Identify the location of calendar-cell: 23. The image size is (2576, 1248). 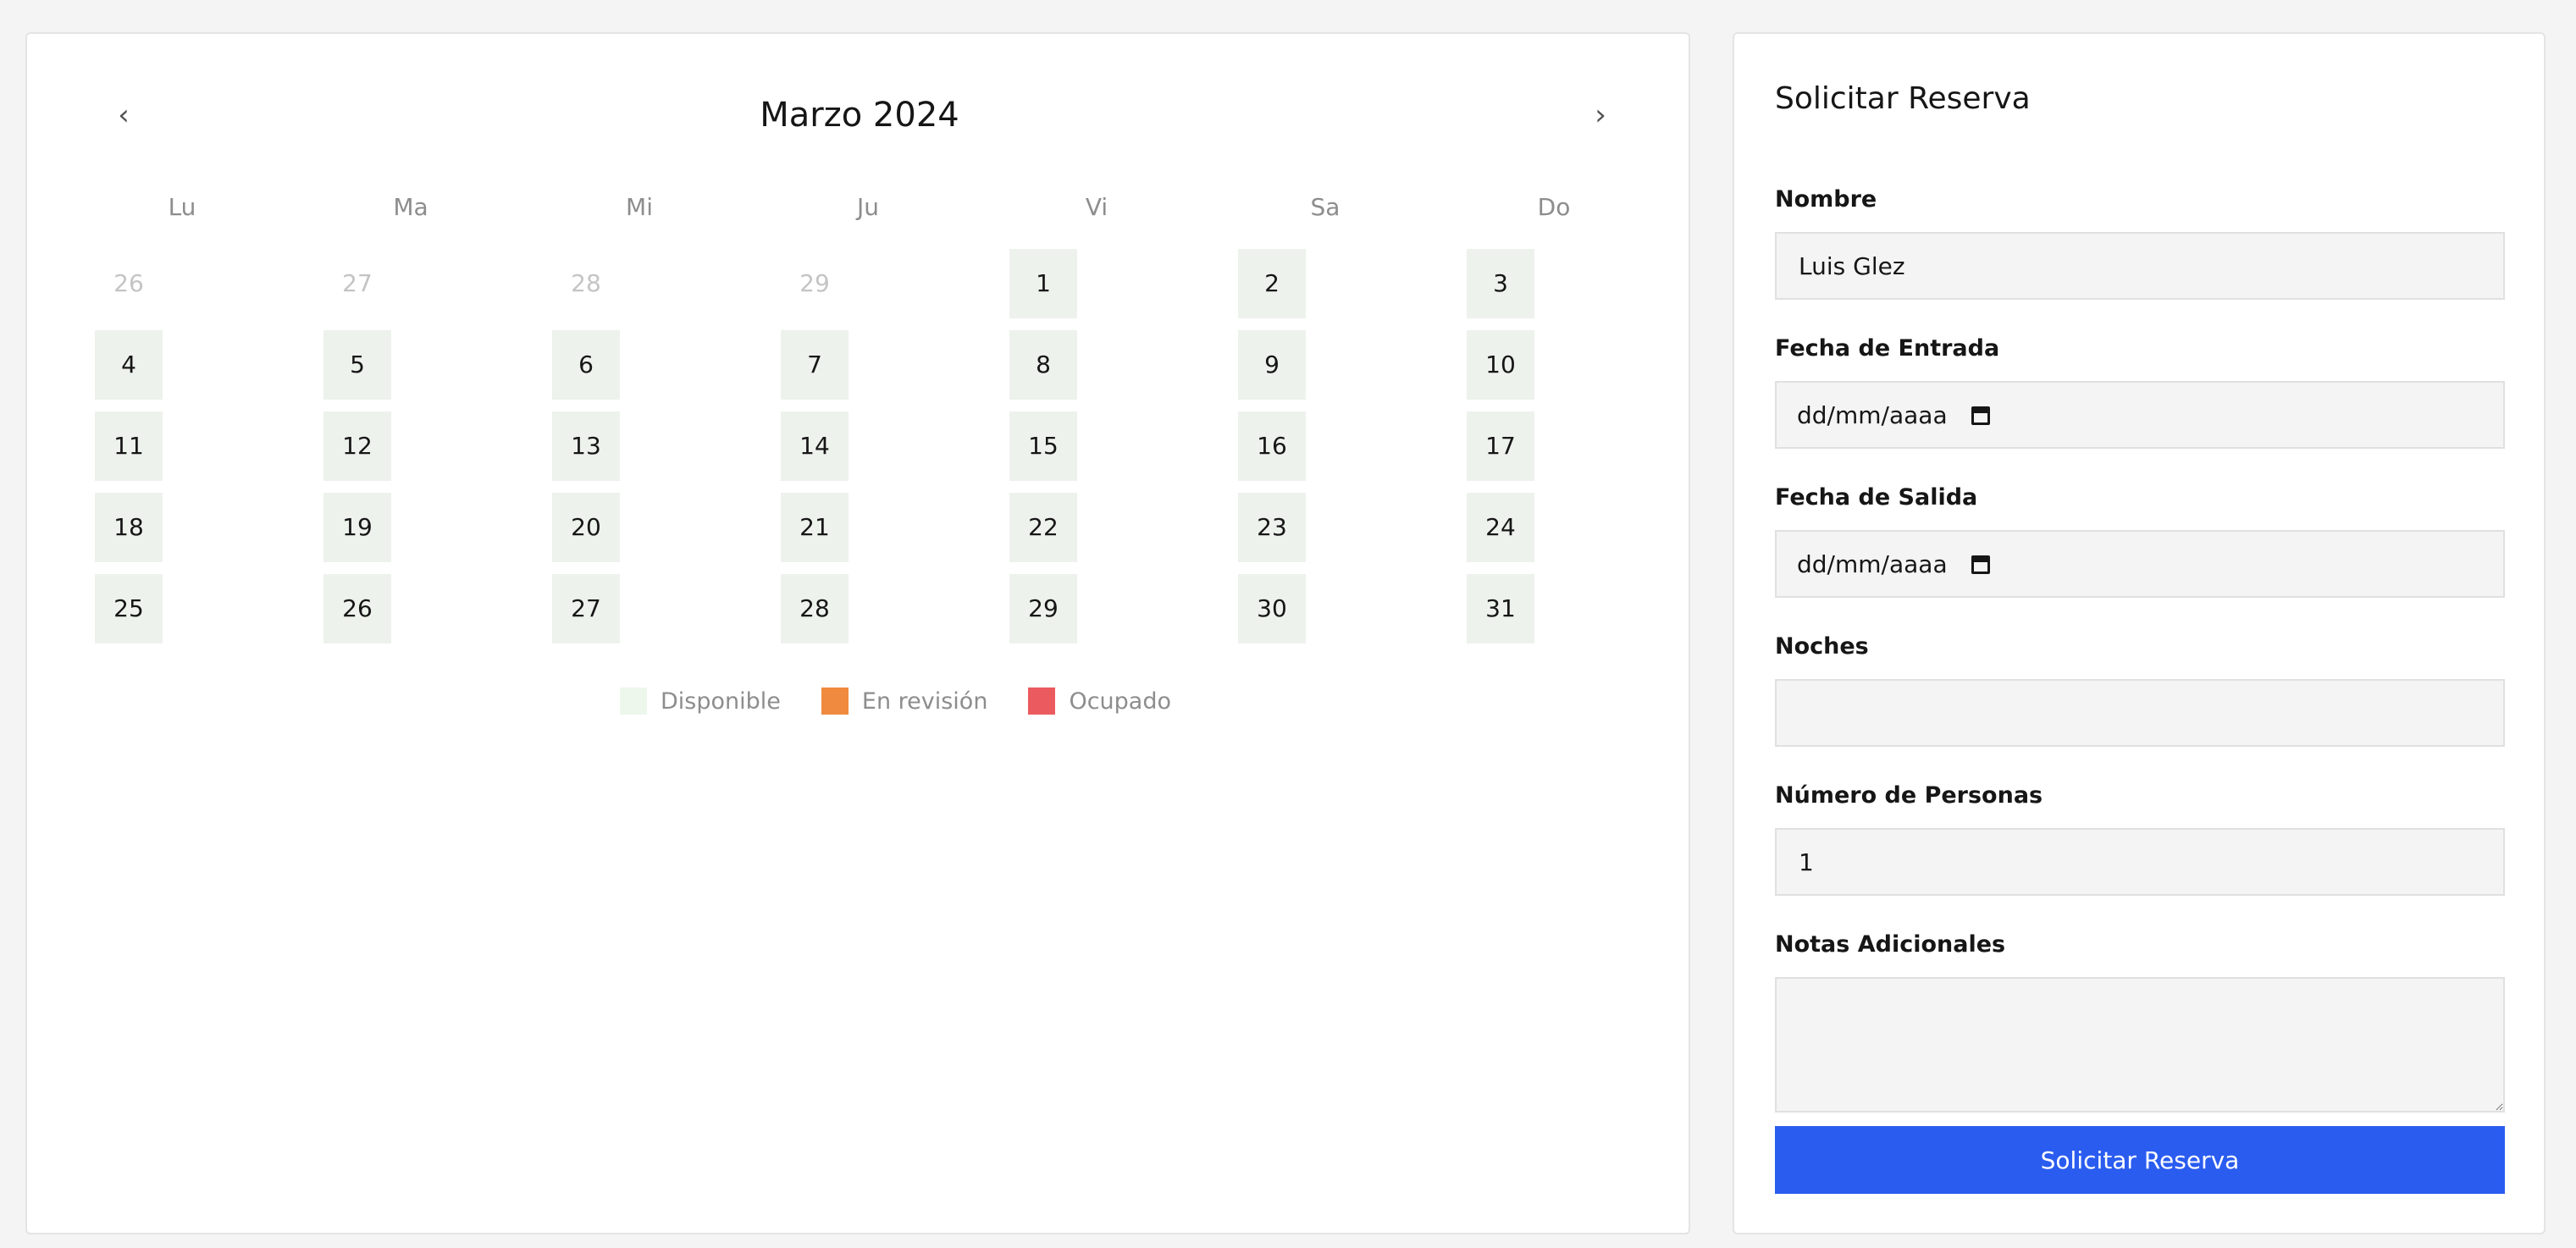
(1325, 527).